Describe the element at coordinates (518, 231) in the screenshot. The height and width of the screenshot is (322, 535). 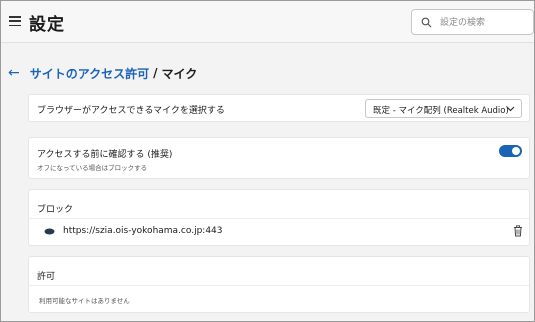
I see `trash-icon` at that location.